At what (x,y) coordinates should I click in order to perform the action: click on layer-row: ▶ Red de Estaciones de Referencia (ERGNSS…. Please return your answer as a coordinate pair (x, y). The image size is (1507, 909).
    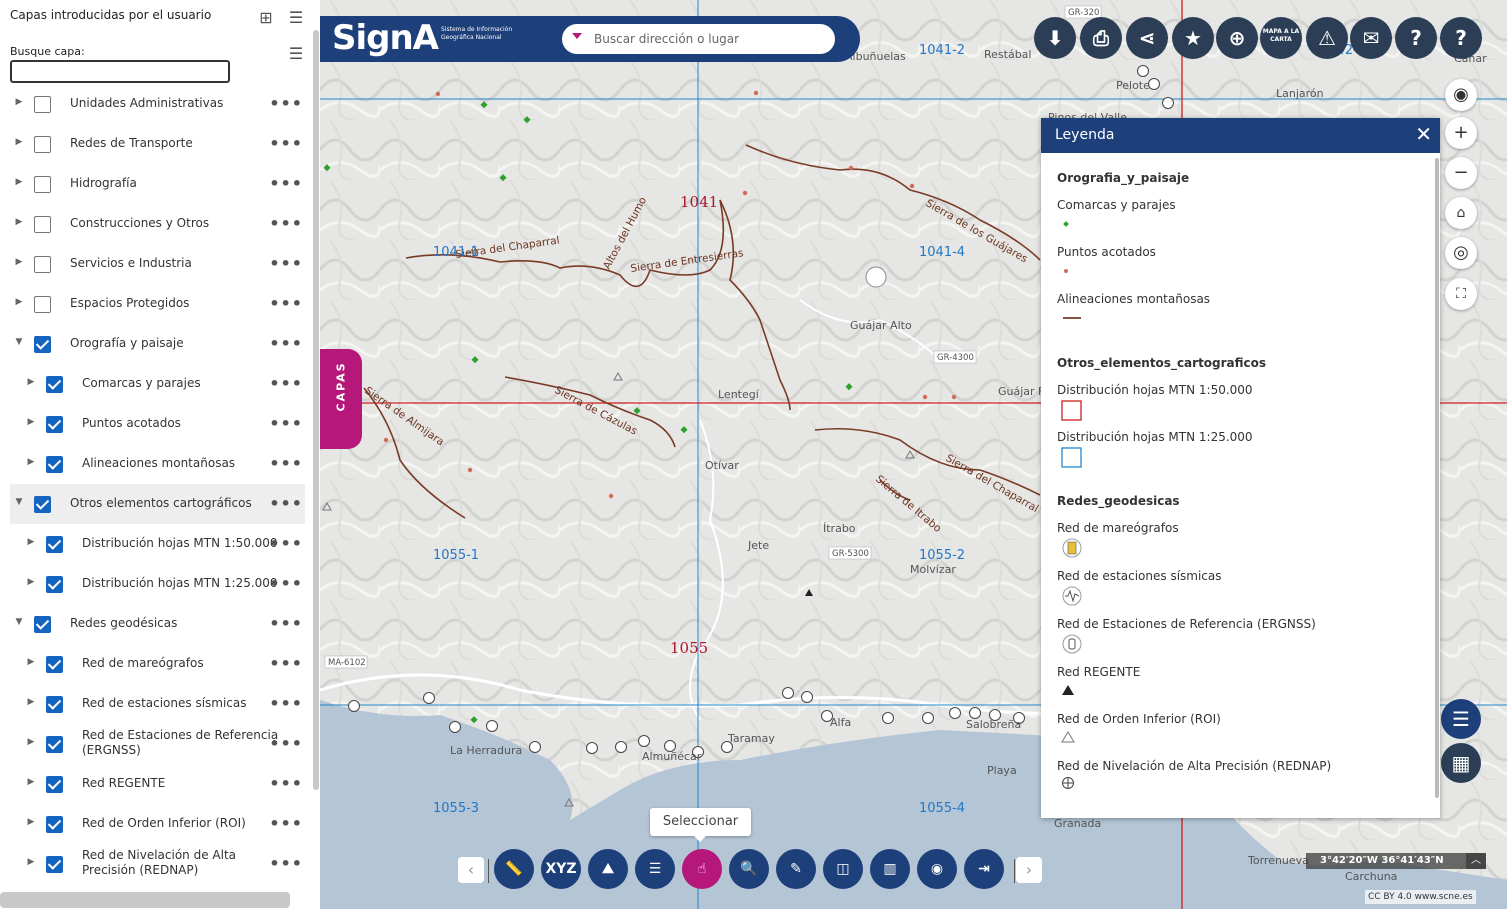
    Looking at the image, I should click on (157, 744).